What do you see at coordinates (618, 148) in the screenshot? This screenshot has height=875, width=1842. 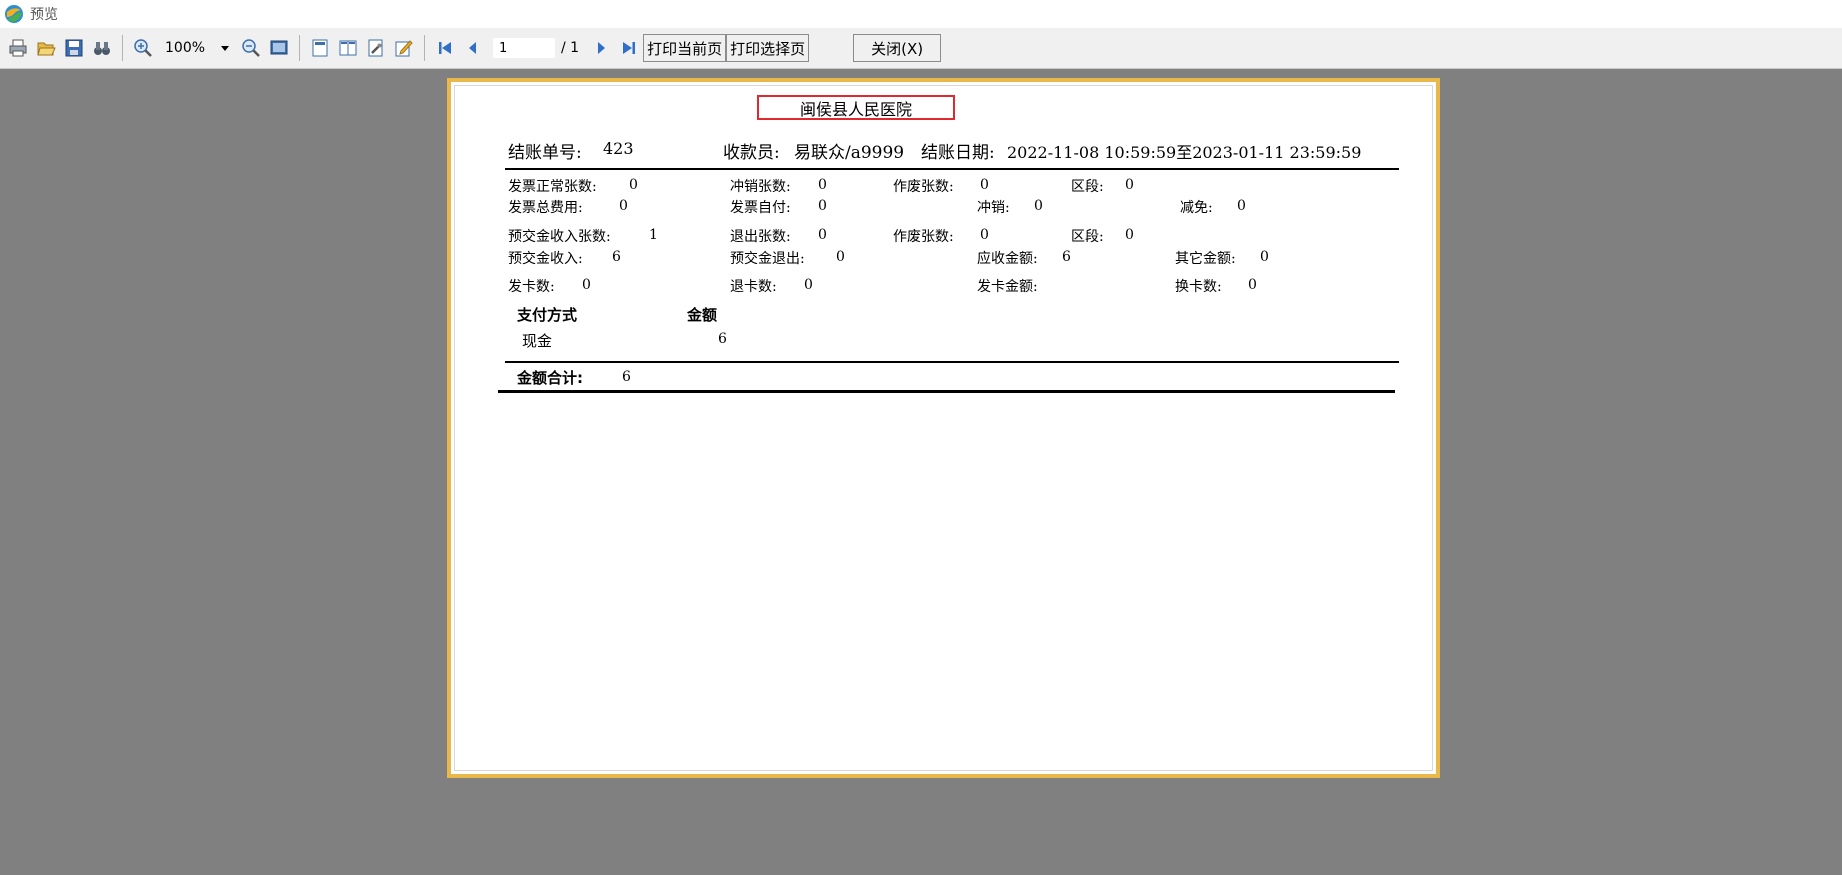 I see `bill-no-value: 423` at bounding box center [618, 148].